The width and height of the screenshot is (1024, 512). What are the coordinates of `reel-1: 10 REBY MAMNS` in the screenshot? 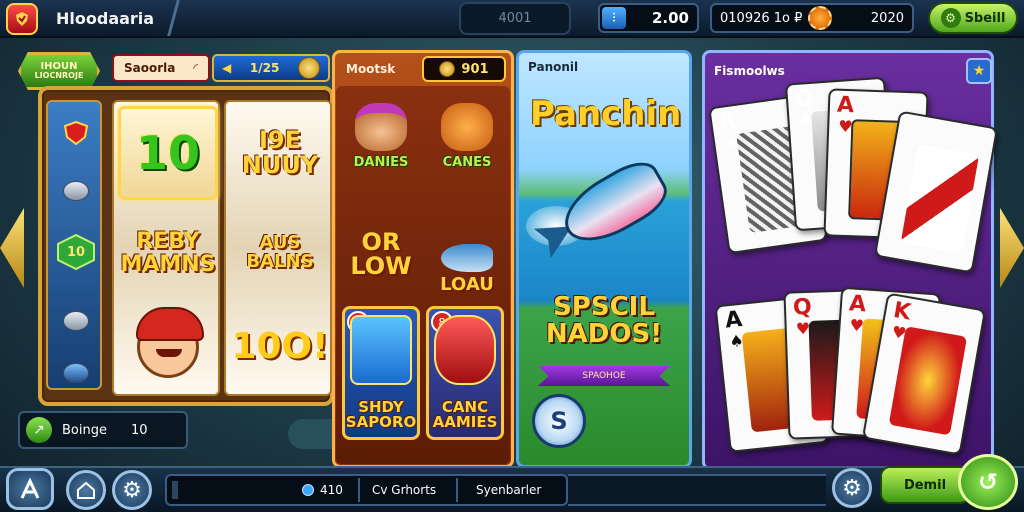 It's located at (166, 248).